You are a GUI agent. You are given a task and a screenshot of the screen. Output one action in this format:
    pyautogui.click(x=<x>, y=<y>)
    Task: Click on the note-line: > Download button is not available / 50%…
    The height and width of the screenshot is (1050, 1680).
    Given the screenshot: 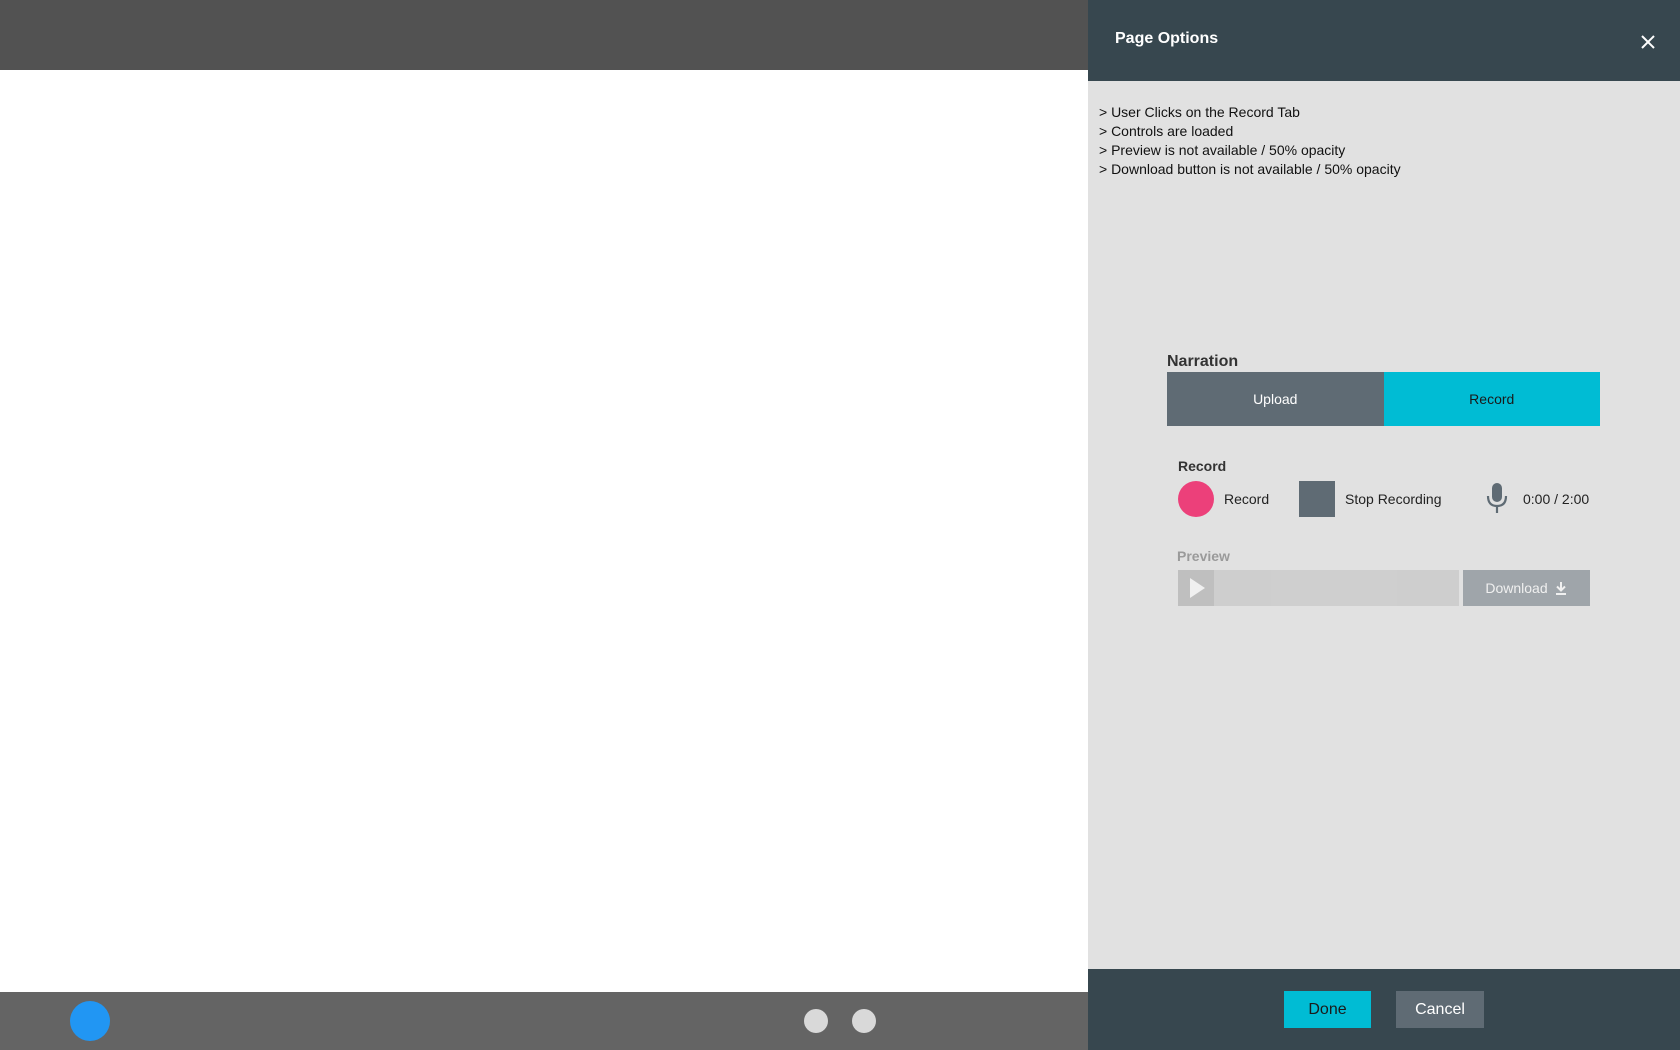 What is the action you would take?
    pyautogui.click(x=1250, y=169)
    